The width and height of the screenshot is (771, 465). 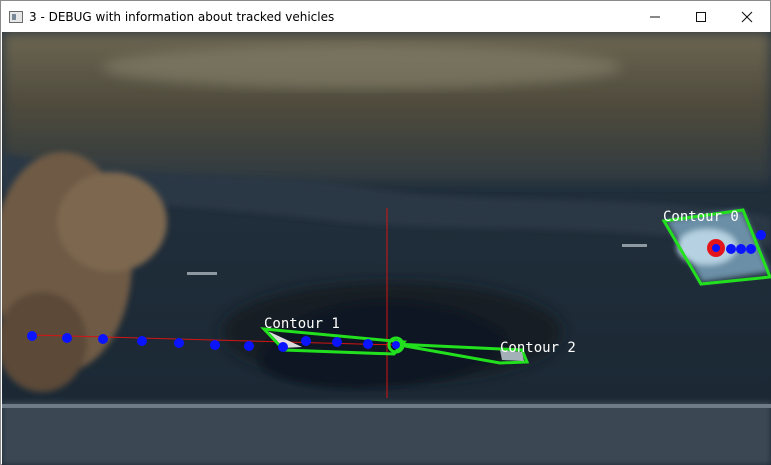 I want to click on minimize-icon, so click(x=655, y=16).